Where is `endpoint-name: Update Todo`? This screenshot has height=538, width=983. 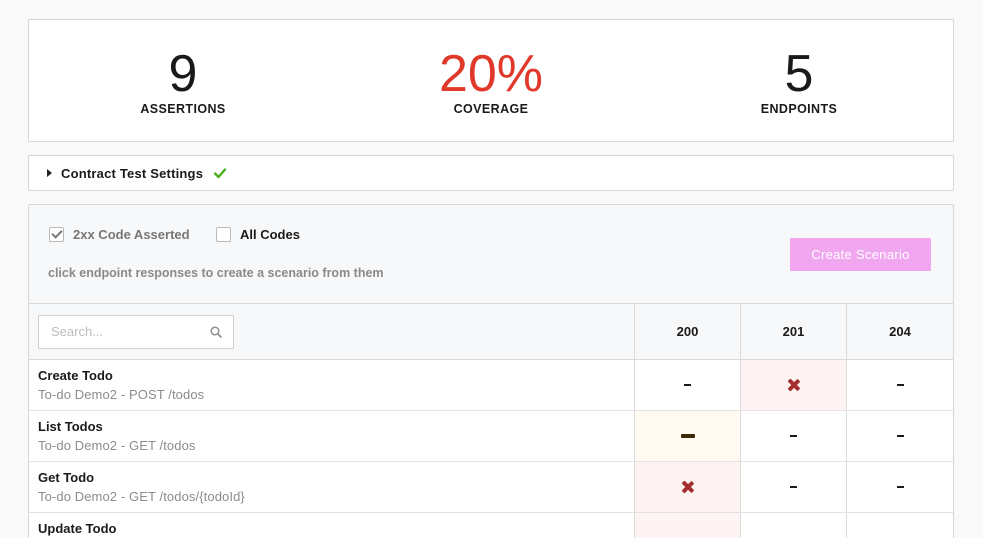
endpoint-name: Update Todo is located at coordinates (77, 528).